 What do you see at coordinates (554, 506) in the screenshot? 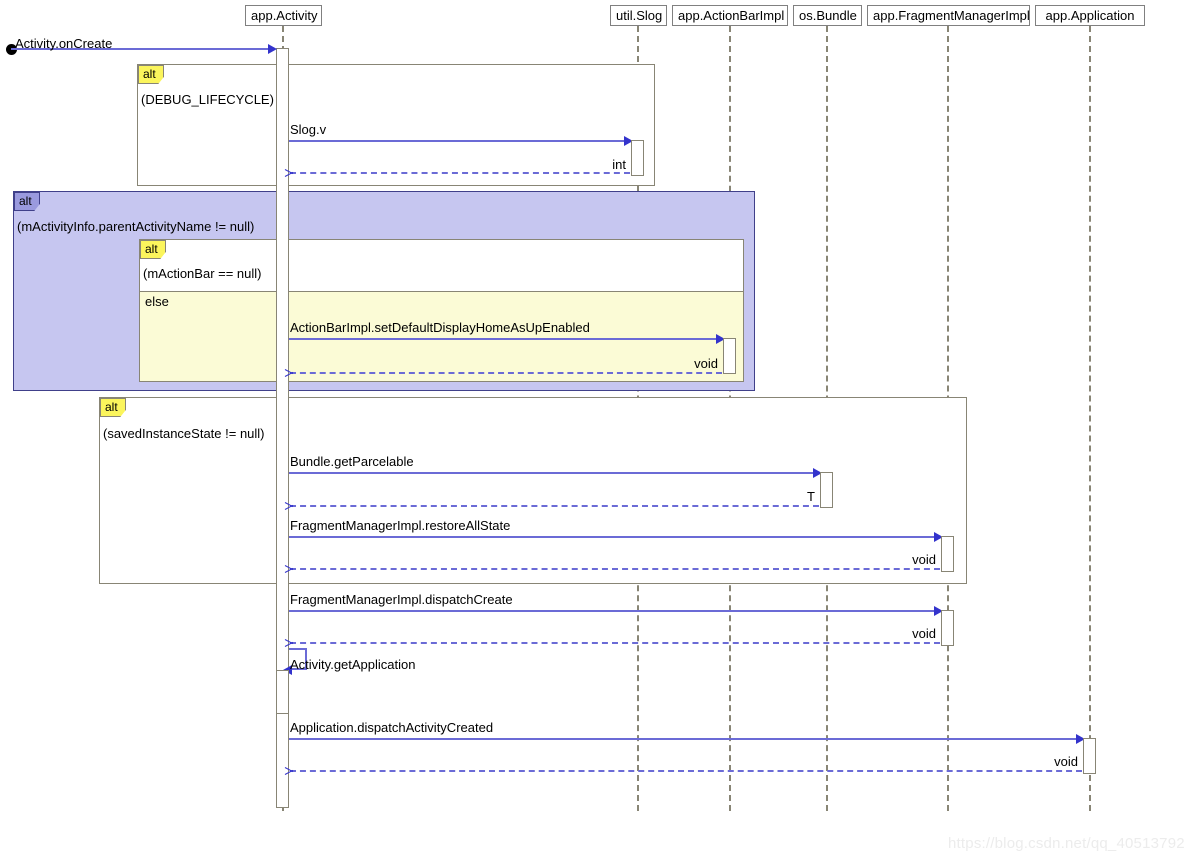
I see `return-line-bundle-getparcelable` at bounding box center [554, 506].